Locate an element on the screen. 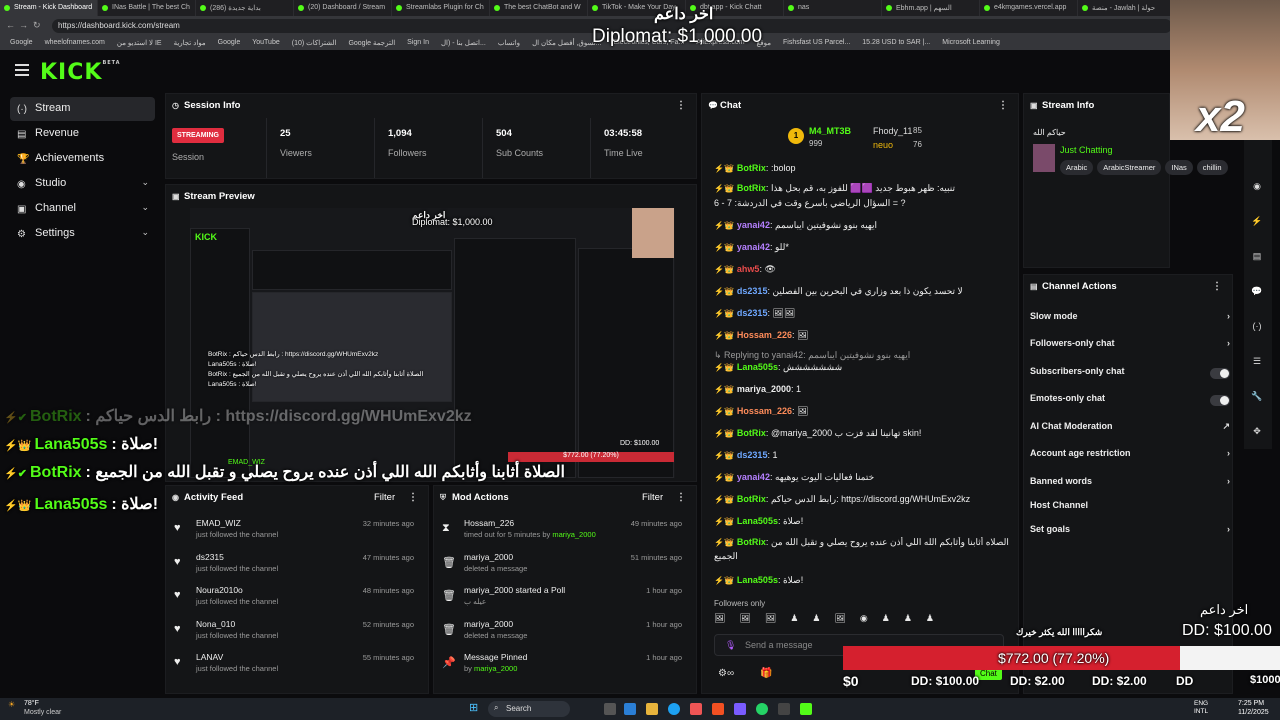  browser-tab: e4kmgames.vercel.app is located at coordinates (1029, 8).